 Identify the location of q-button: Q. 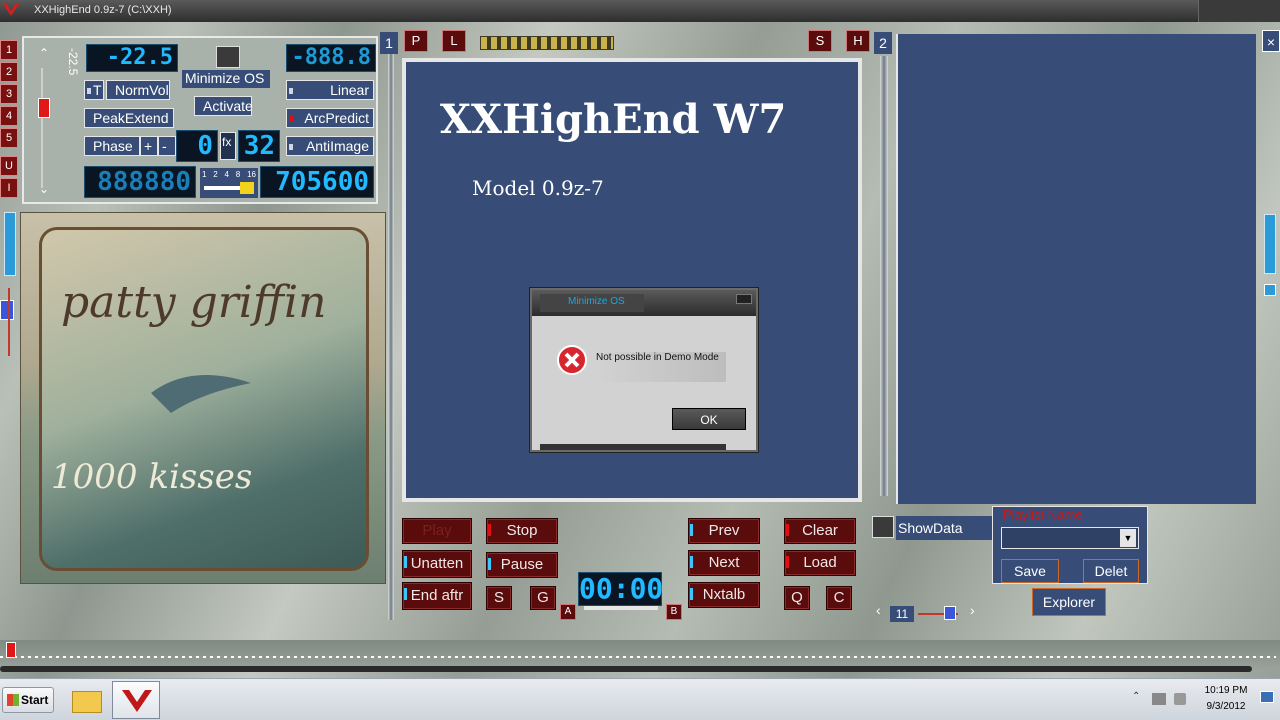
(797, 598).